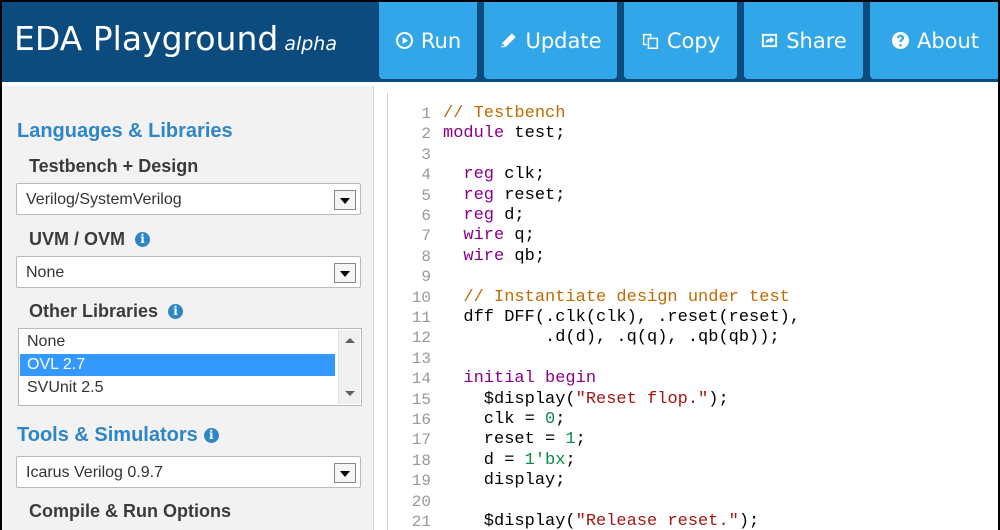  I want to click on code-line: display;, so click(504, 481).